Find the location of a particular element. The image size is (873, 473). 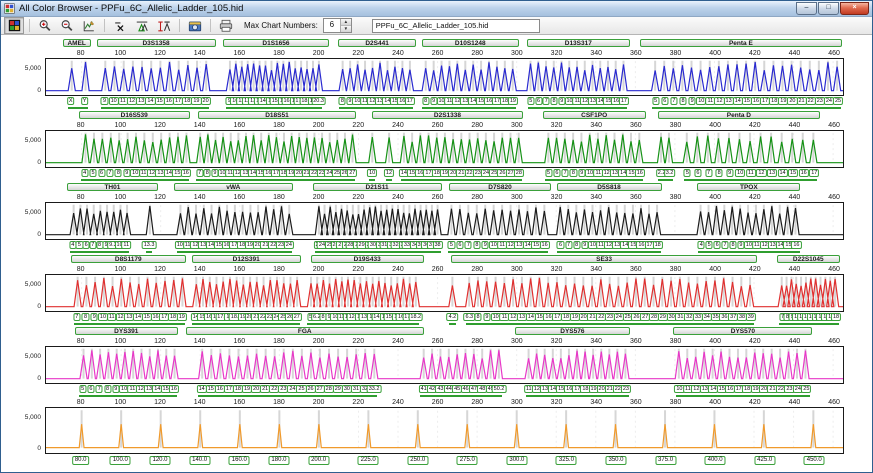

snapshot-button is located at coordinates (195, 25).